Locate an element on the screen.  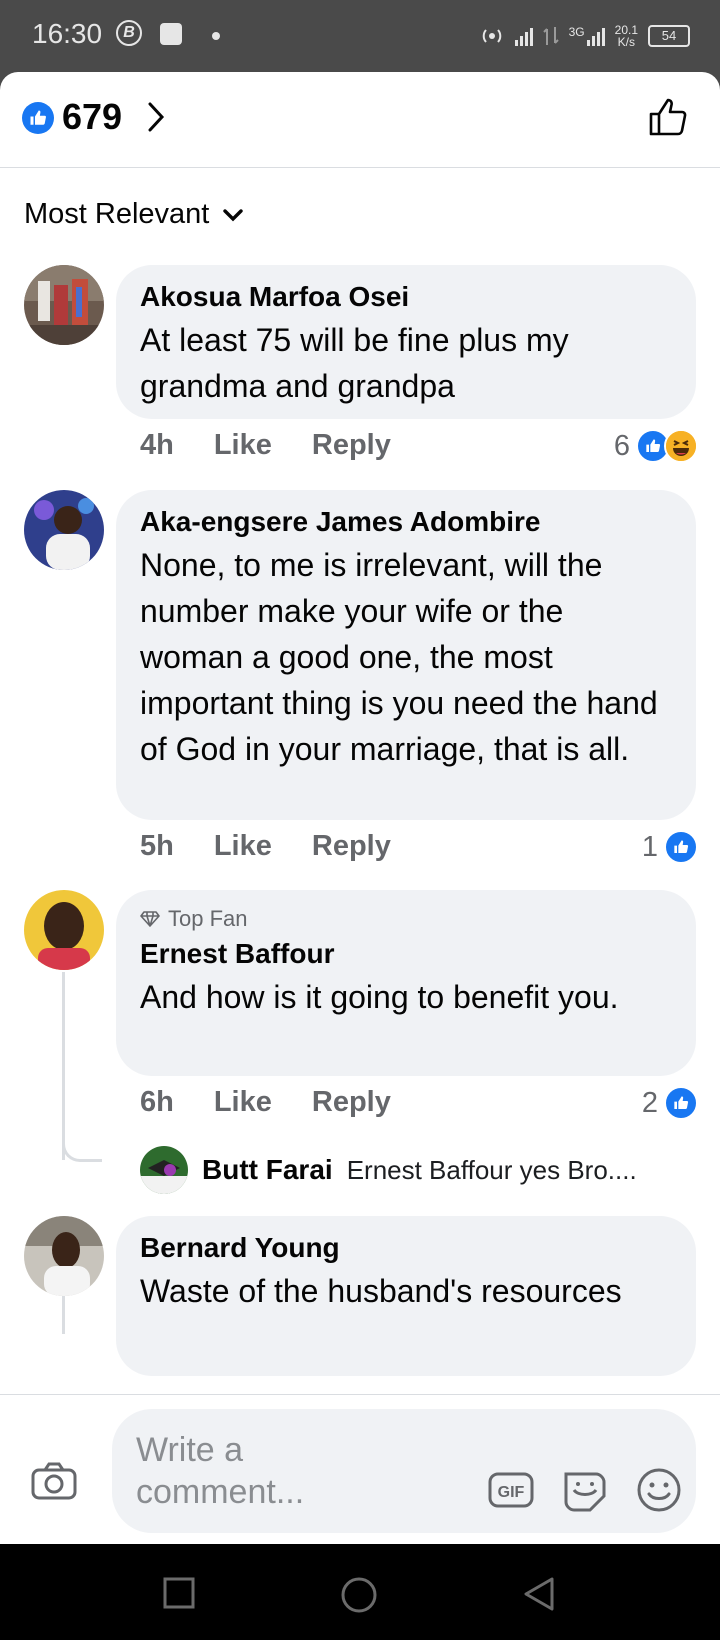
network-speed: 20.1 K/s is located at coordinates (626, 36).